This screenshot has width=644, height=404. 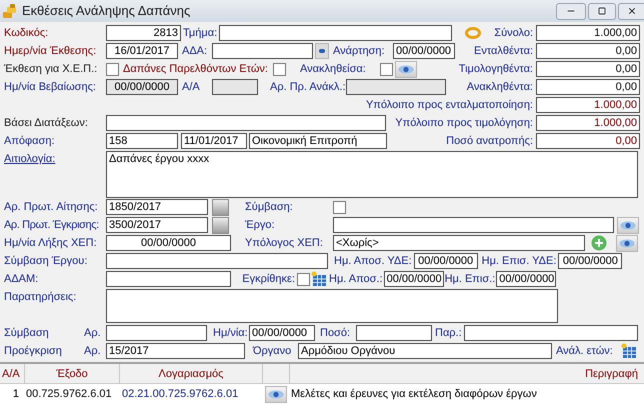 I want to click on column-header: Έξοδο, so click(x=72, y=373).